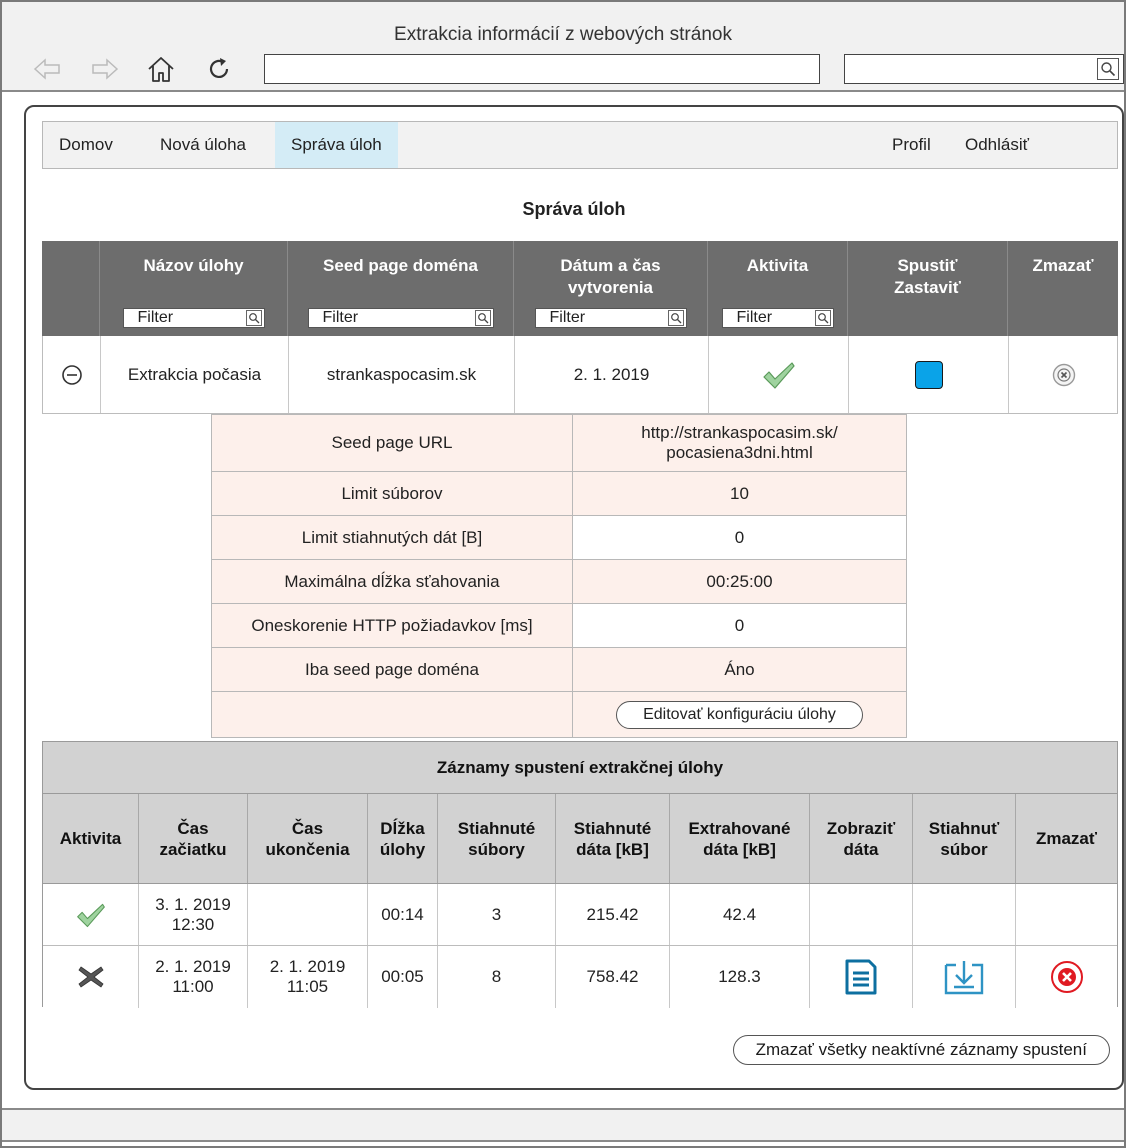 Image resolution: width=1126 pixels, height=1148 pixels. Describe the element at coordinates (861, 914) in the screenshot. I see `run-show-empty` at that location.